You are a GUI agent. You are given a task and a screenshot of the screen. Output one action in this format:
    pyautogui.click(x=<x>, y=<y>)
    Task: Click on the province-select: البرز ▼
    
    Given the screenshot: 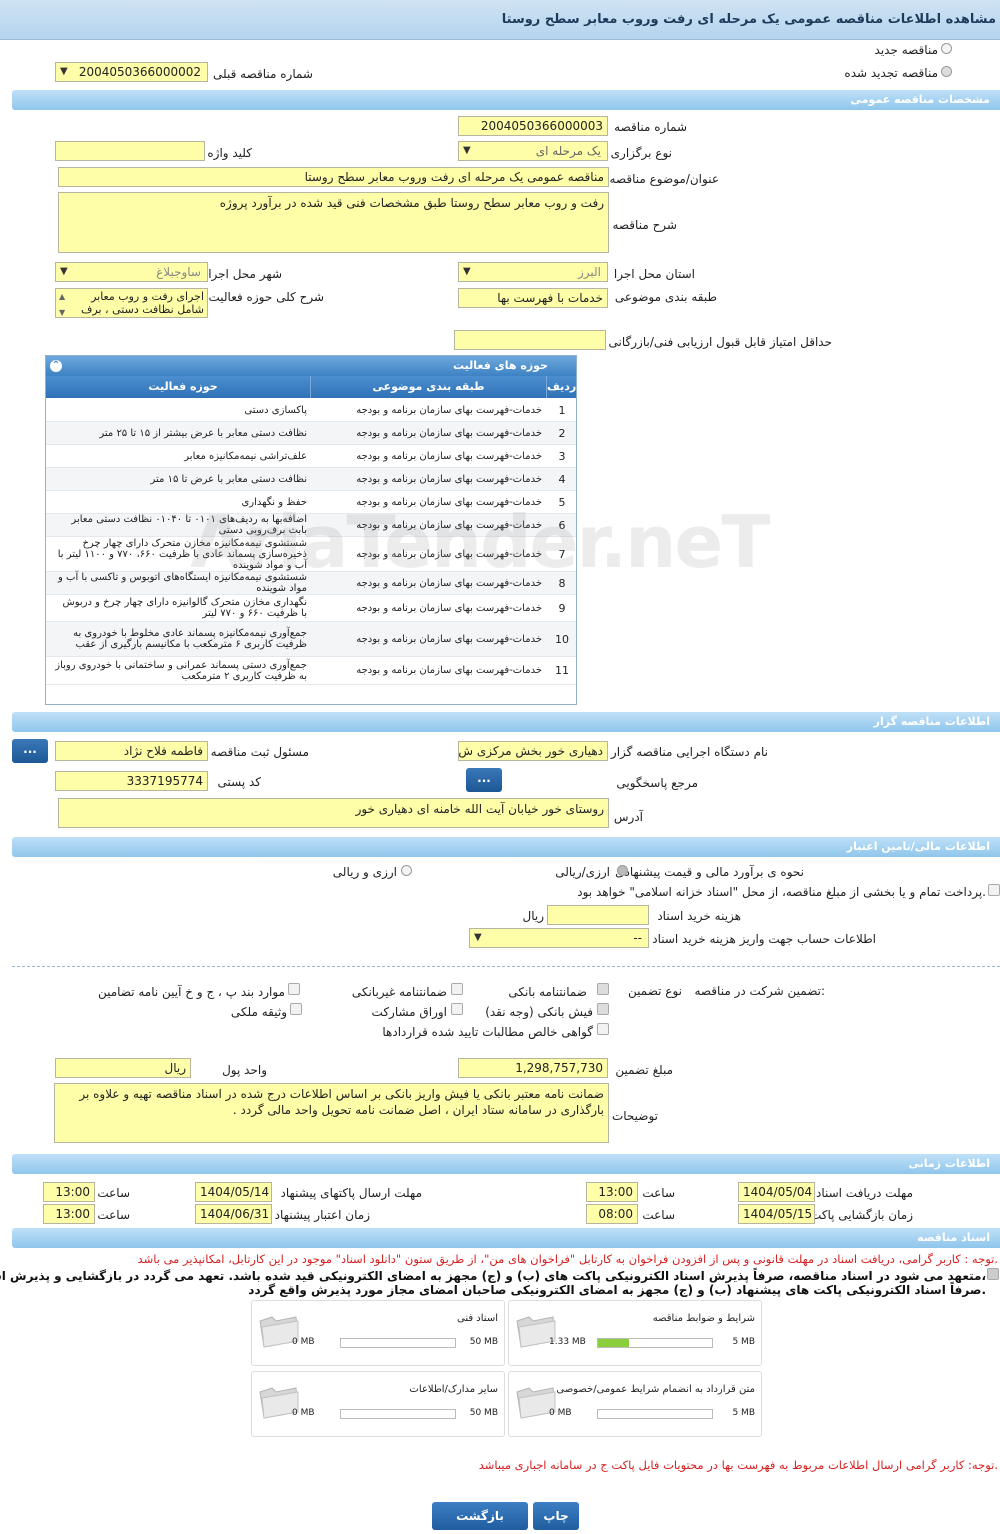 What is the action you would take?
    pyautogui.click(x=533, y=272)
    